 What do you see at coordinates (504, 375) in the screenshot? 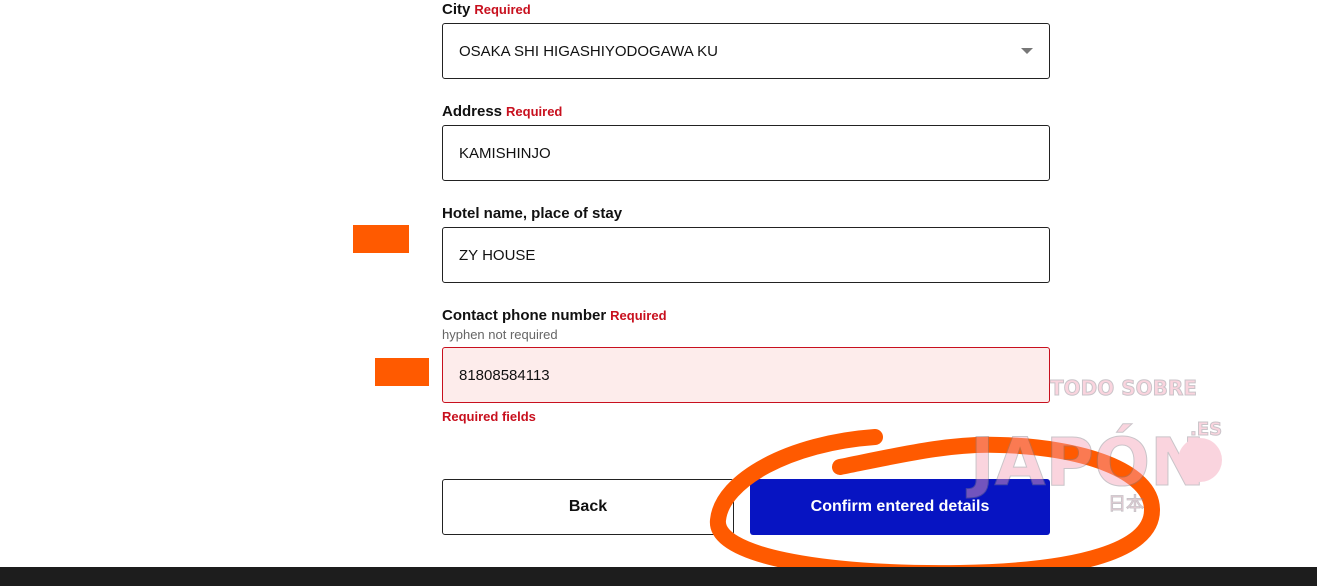
I see `phone-value: 81808584113` at bounding box center [504, 375].